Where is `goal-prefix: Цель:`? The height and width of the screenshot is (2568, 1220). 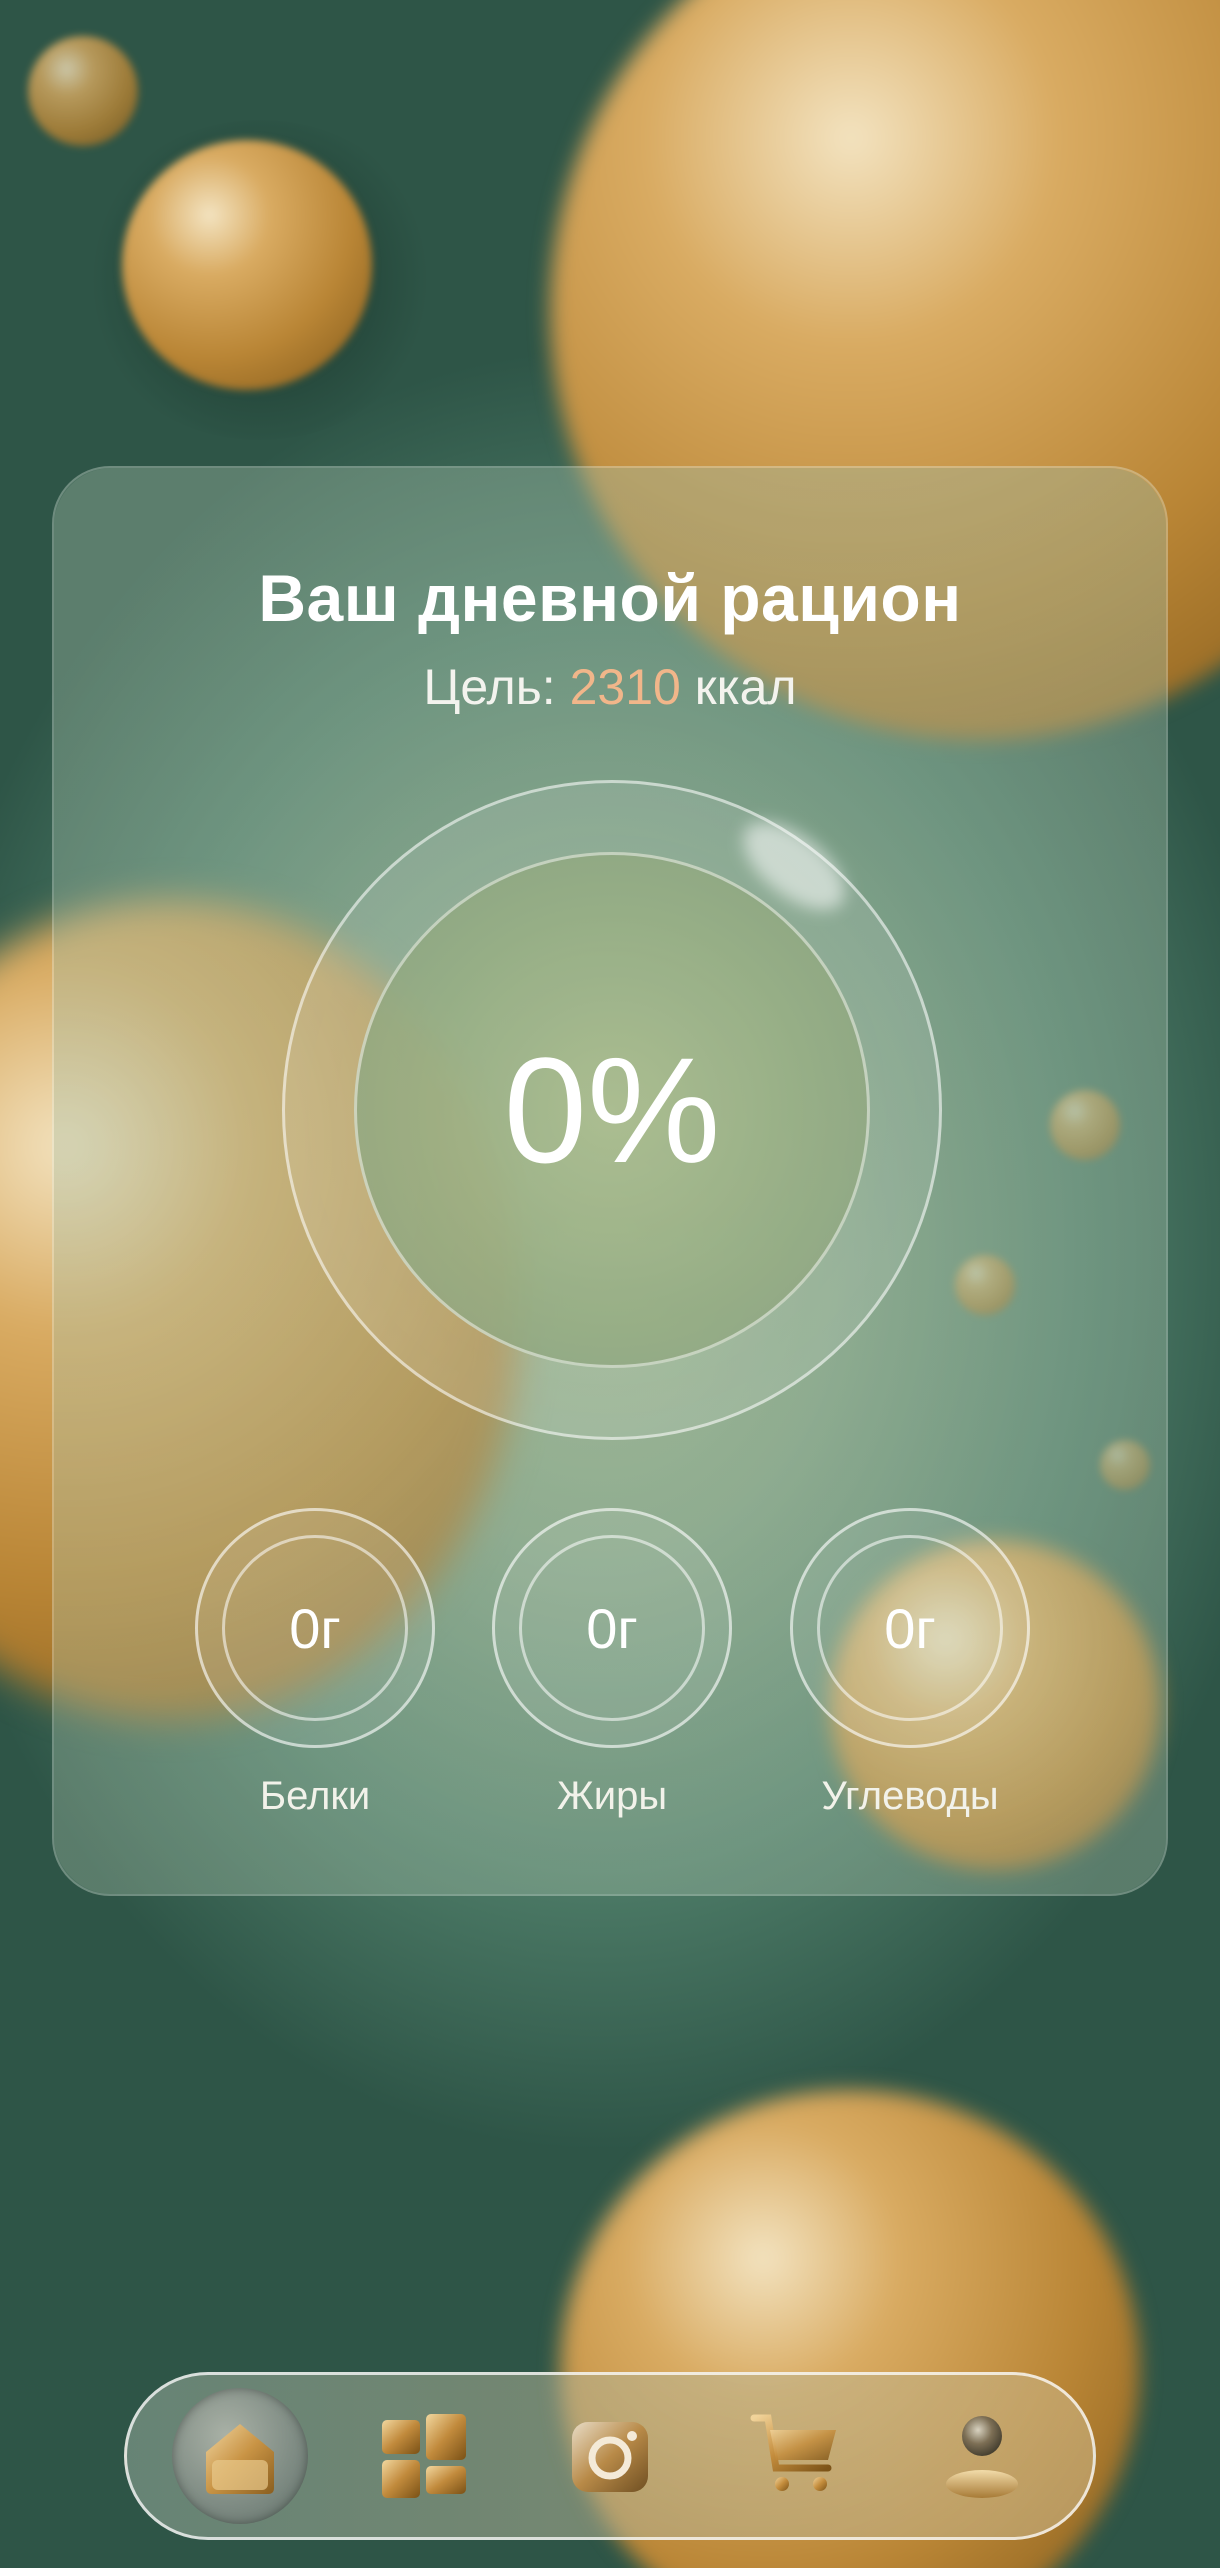
goal-prefix: Цель: is located at coordinates (489, 687).